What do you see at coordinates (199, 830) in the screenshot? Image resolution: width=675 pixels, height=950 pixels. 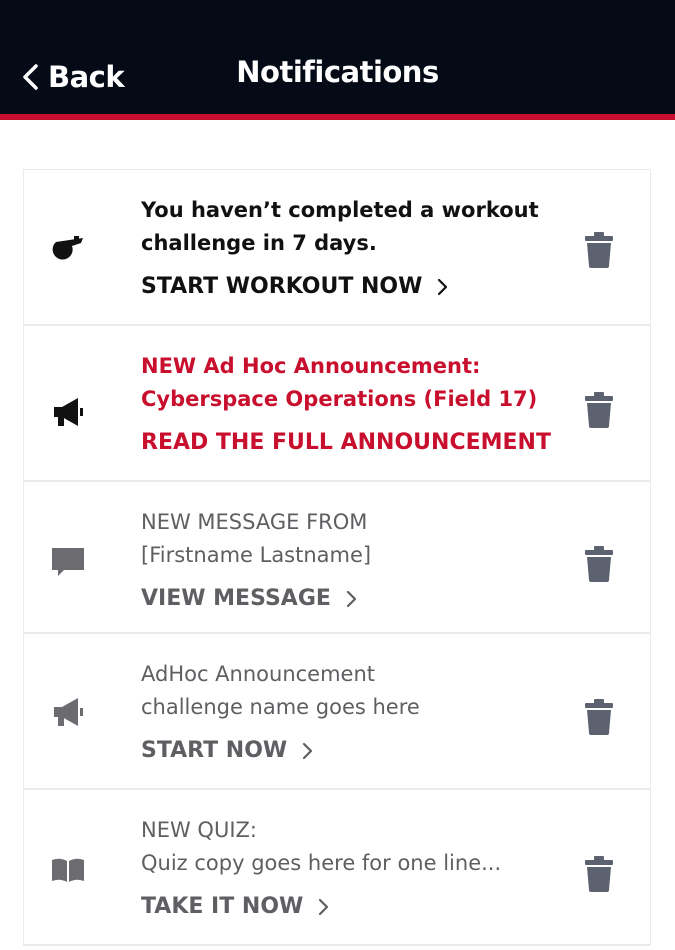 I see `notification-line: NEW QUIZ:` at bounding box center [199, 830].